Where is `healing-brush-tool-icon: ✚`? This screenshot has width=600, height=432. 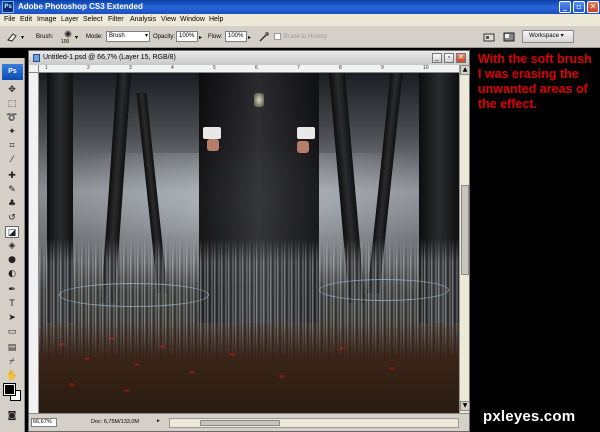 healing-brush-tool-icon: ✚ is located at coordinates (12, 176).